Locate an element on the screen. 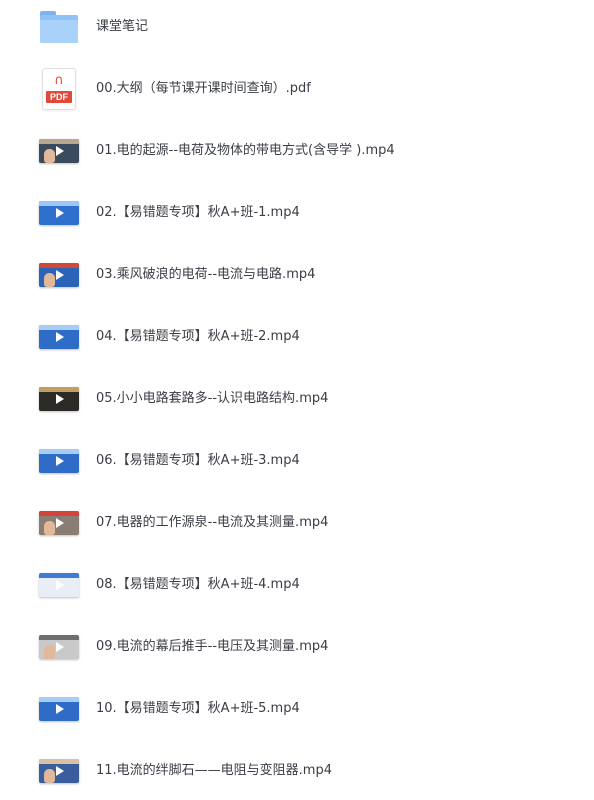 This screenshot has height=800, width=594. file-name: 09.电流的幕后推手--电压及其测量.mp4 is located at coordinates (212, 647).